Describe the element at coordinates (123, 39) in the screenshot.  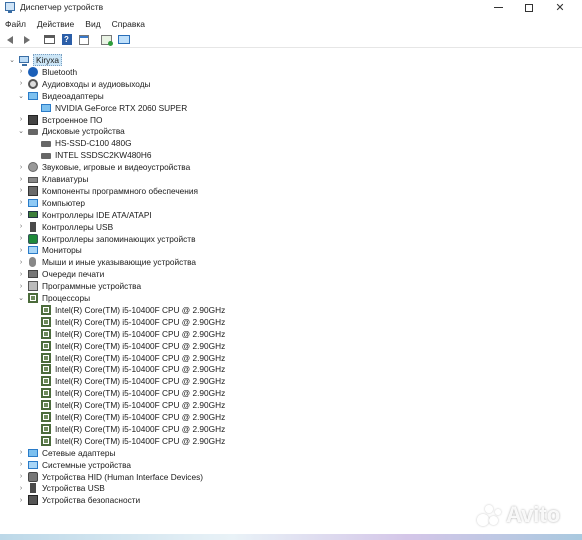
I see `scan-hardware-button` at that location.